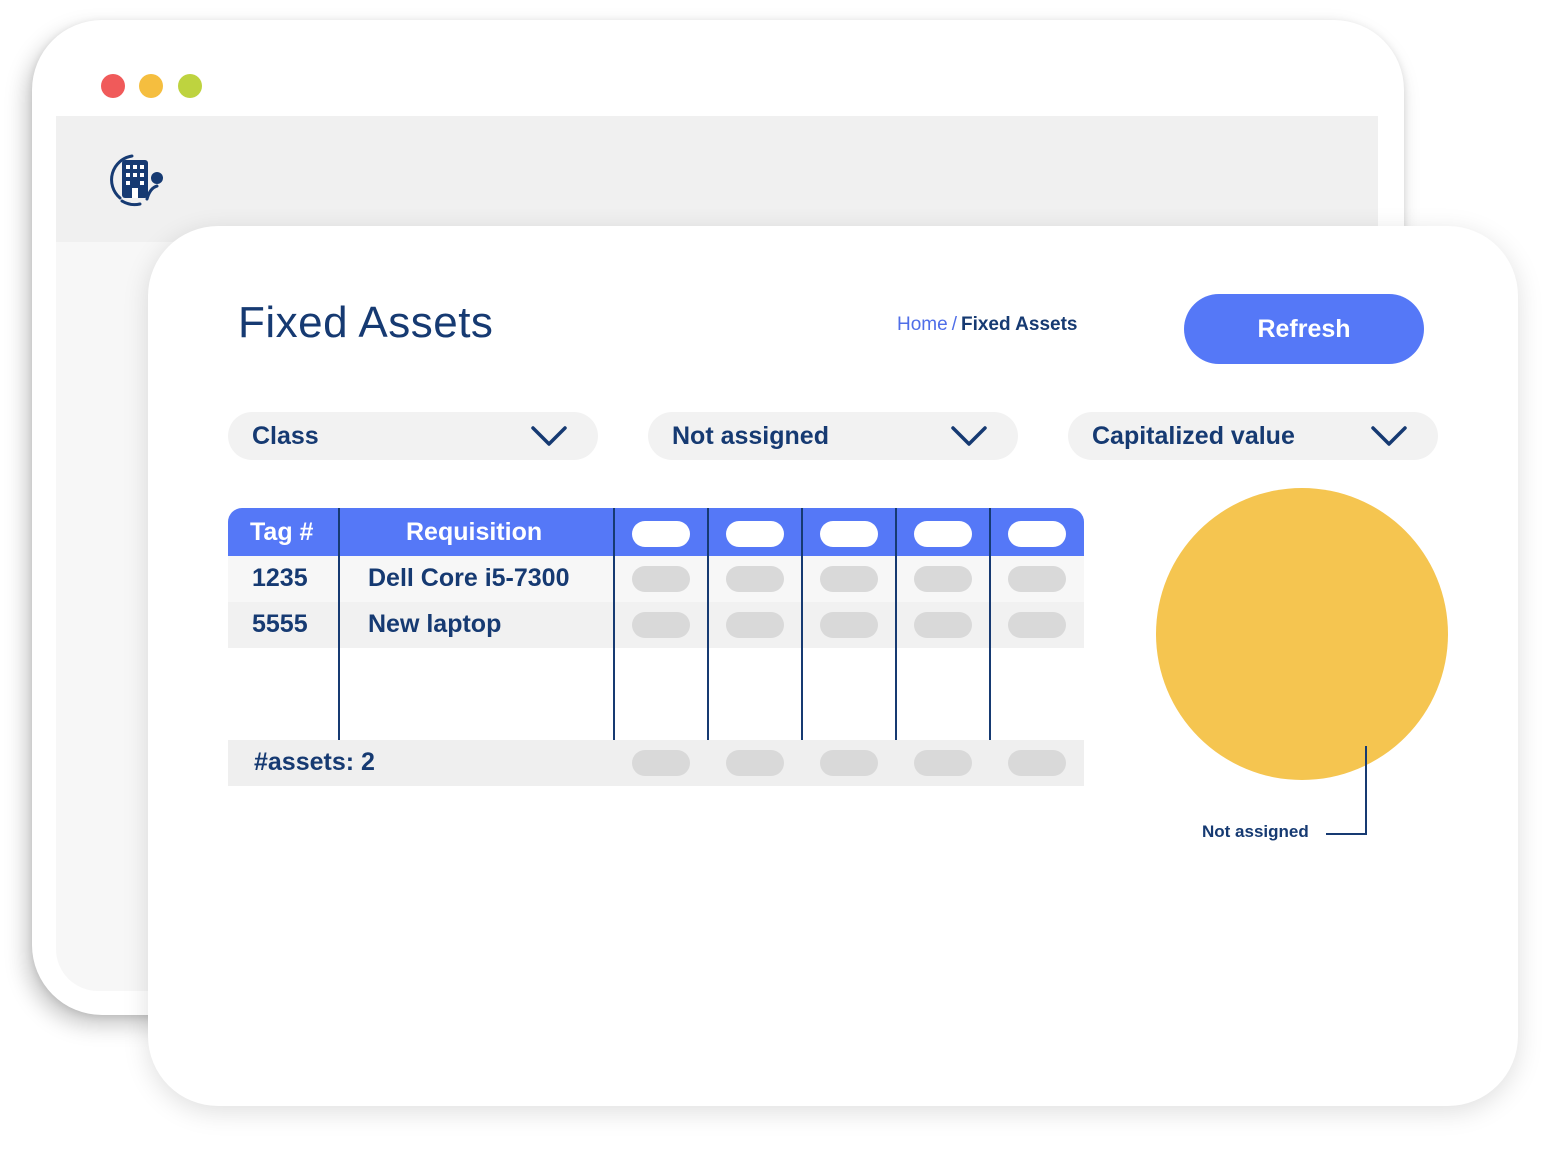 The height and width of the screenshot is (1154, 1558). I want to click on breadcrumb-current: Fixed Assets, so click(1019, 324).